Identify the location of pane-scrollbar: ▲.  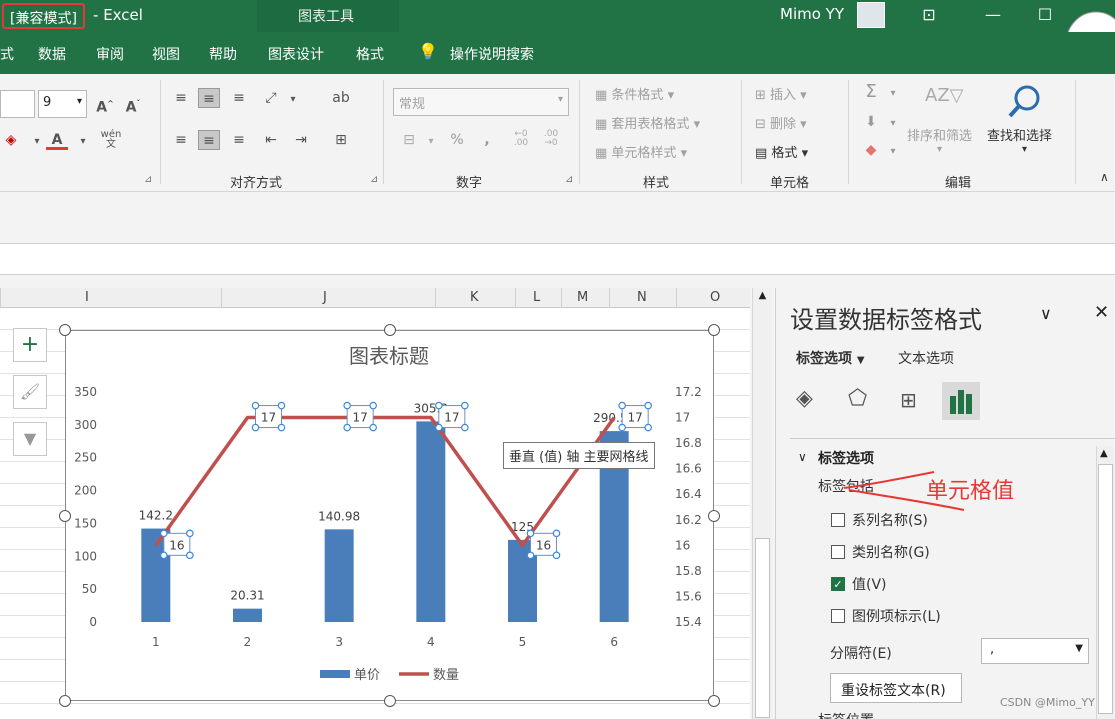
(1105, 582).